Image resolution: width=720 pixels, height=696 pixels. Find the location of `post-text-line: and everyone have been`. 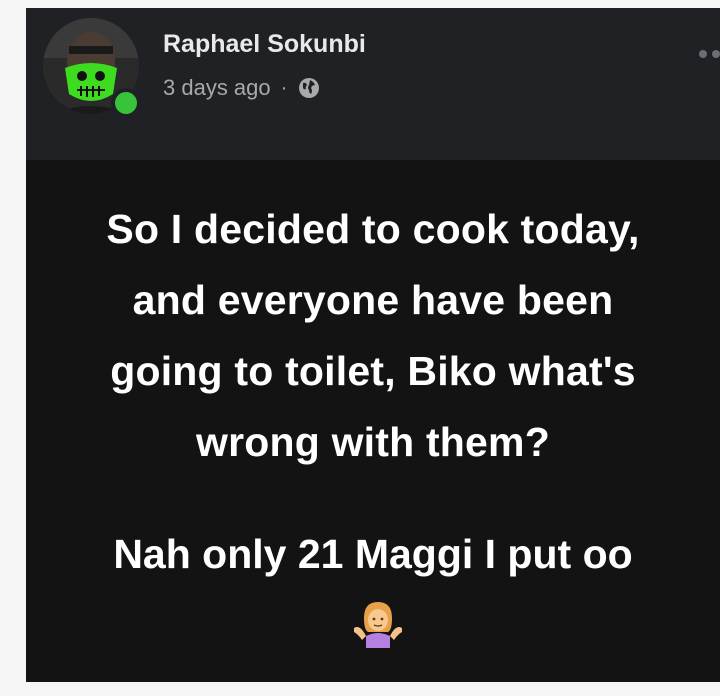

post-text-line: and everyone have been is located at coordinates (373, 300).